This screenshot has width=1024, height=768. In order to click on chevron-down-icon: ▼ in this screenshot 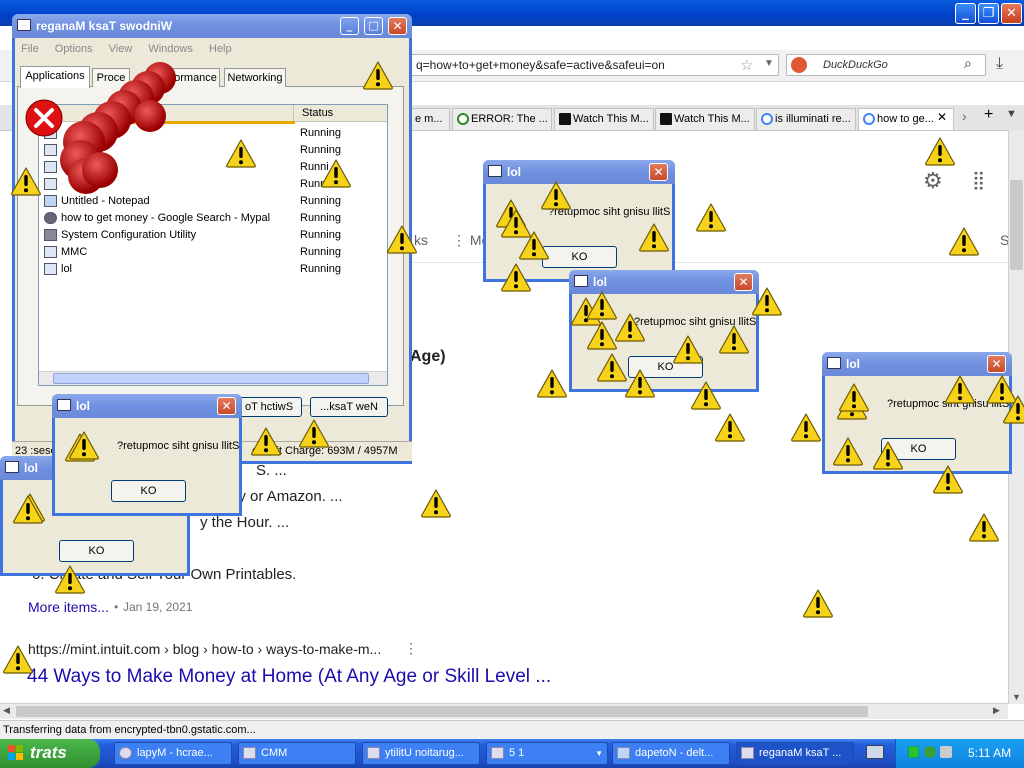, I will do `click(769, 63)`.